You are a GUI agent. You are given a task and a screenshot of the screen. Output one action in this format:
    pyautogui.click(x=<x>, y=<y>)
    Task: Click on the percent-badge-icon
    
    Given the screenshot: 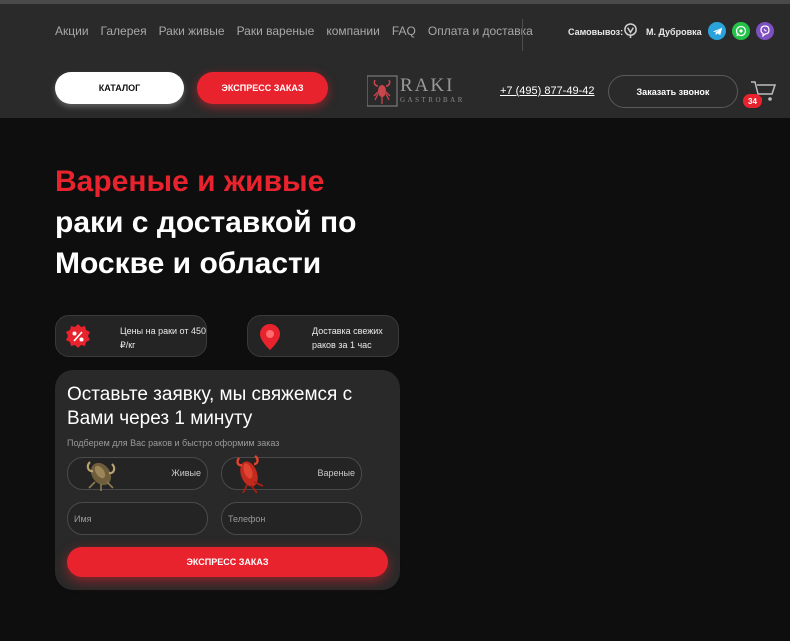 What is the action you would take?
    pyautogui.click(x=78, y=336)
    